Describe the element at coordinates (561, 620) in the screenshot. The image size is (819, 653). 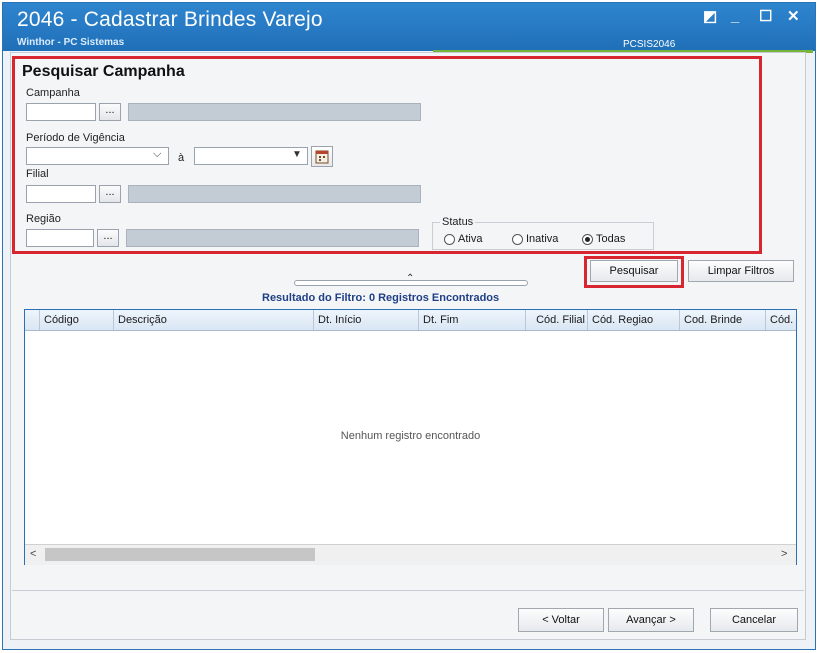
I see `voltar-button: < Voltar` at that location.